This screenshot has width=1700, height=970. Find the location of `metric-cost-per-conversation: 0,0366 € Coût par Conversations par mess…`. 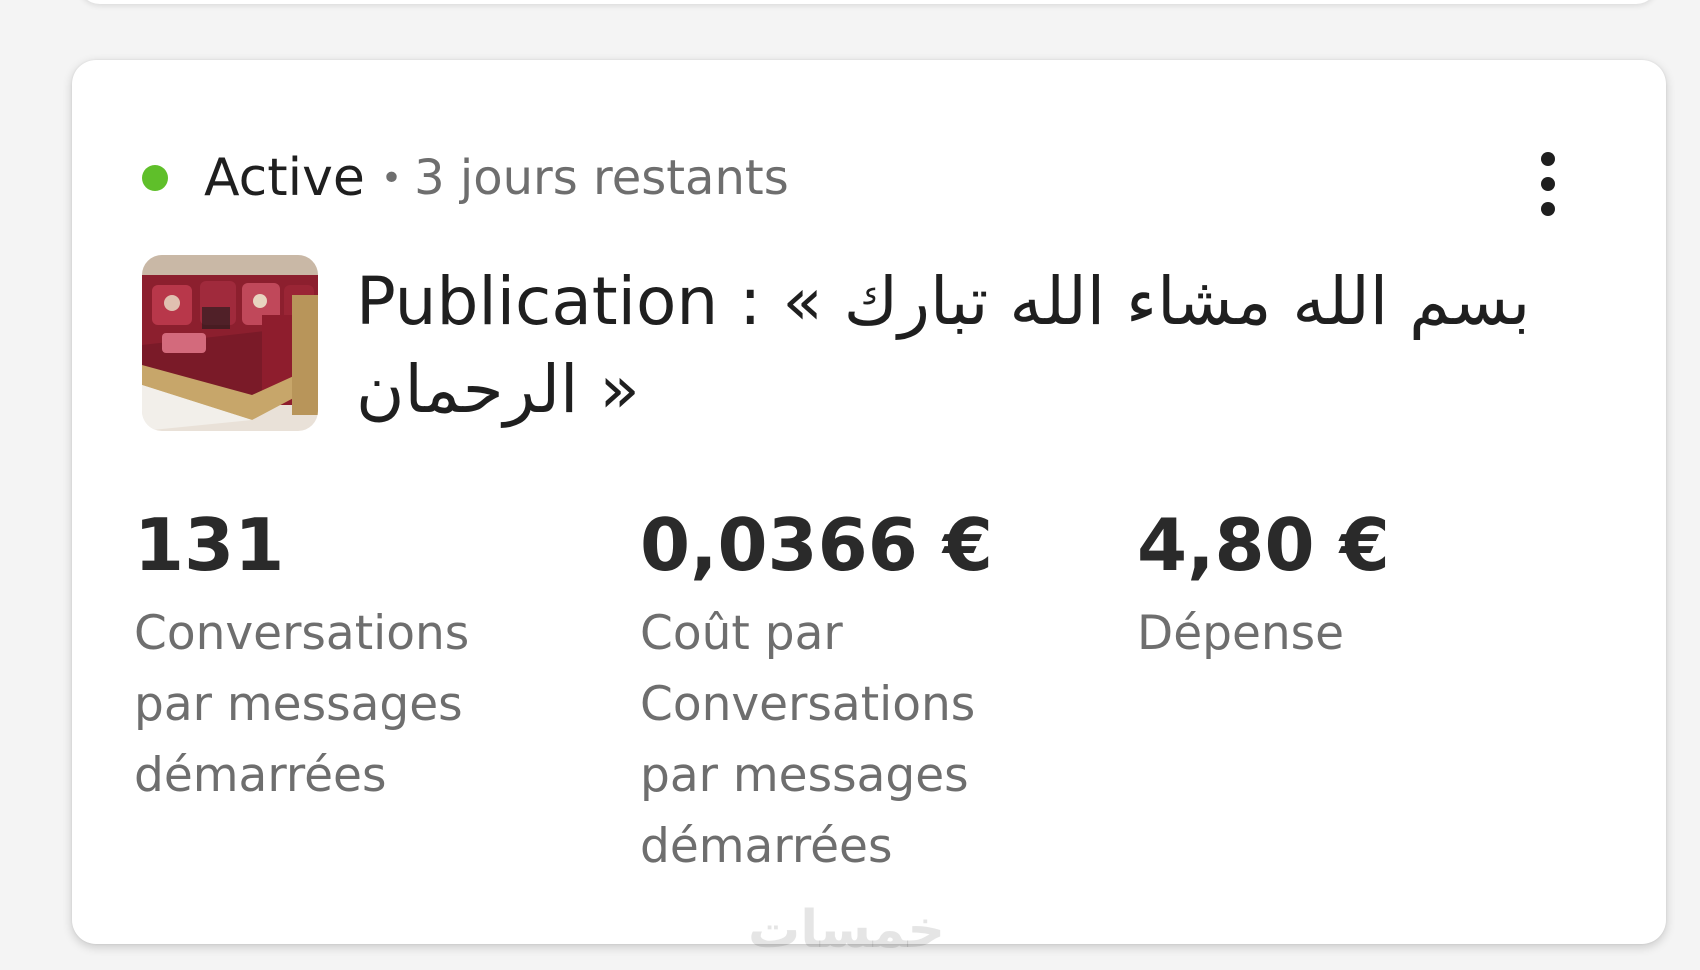

metric-cost-per-conversation: 0,0366 € Coût par Conversations par mess… is located at coordinates (816, 691).